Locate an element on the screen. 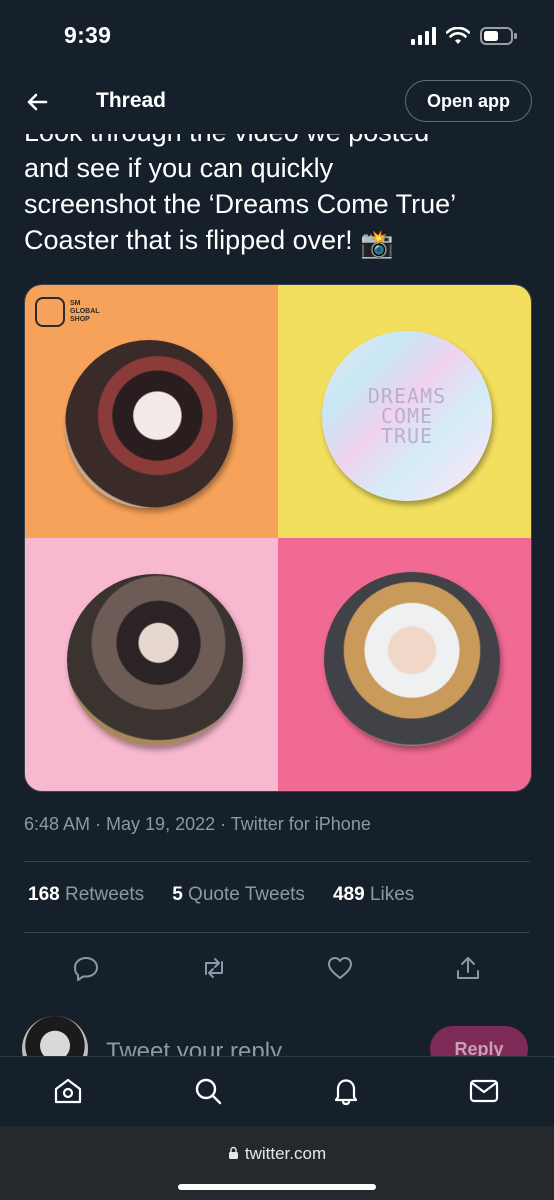  share-icon is located at coordinates (468, 968).